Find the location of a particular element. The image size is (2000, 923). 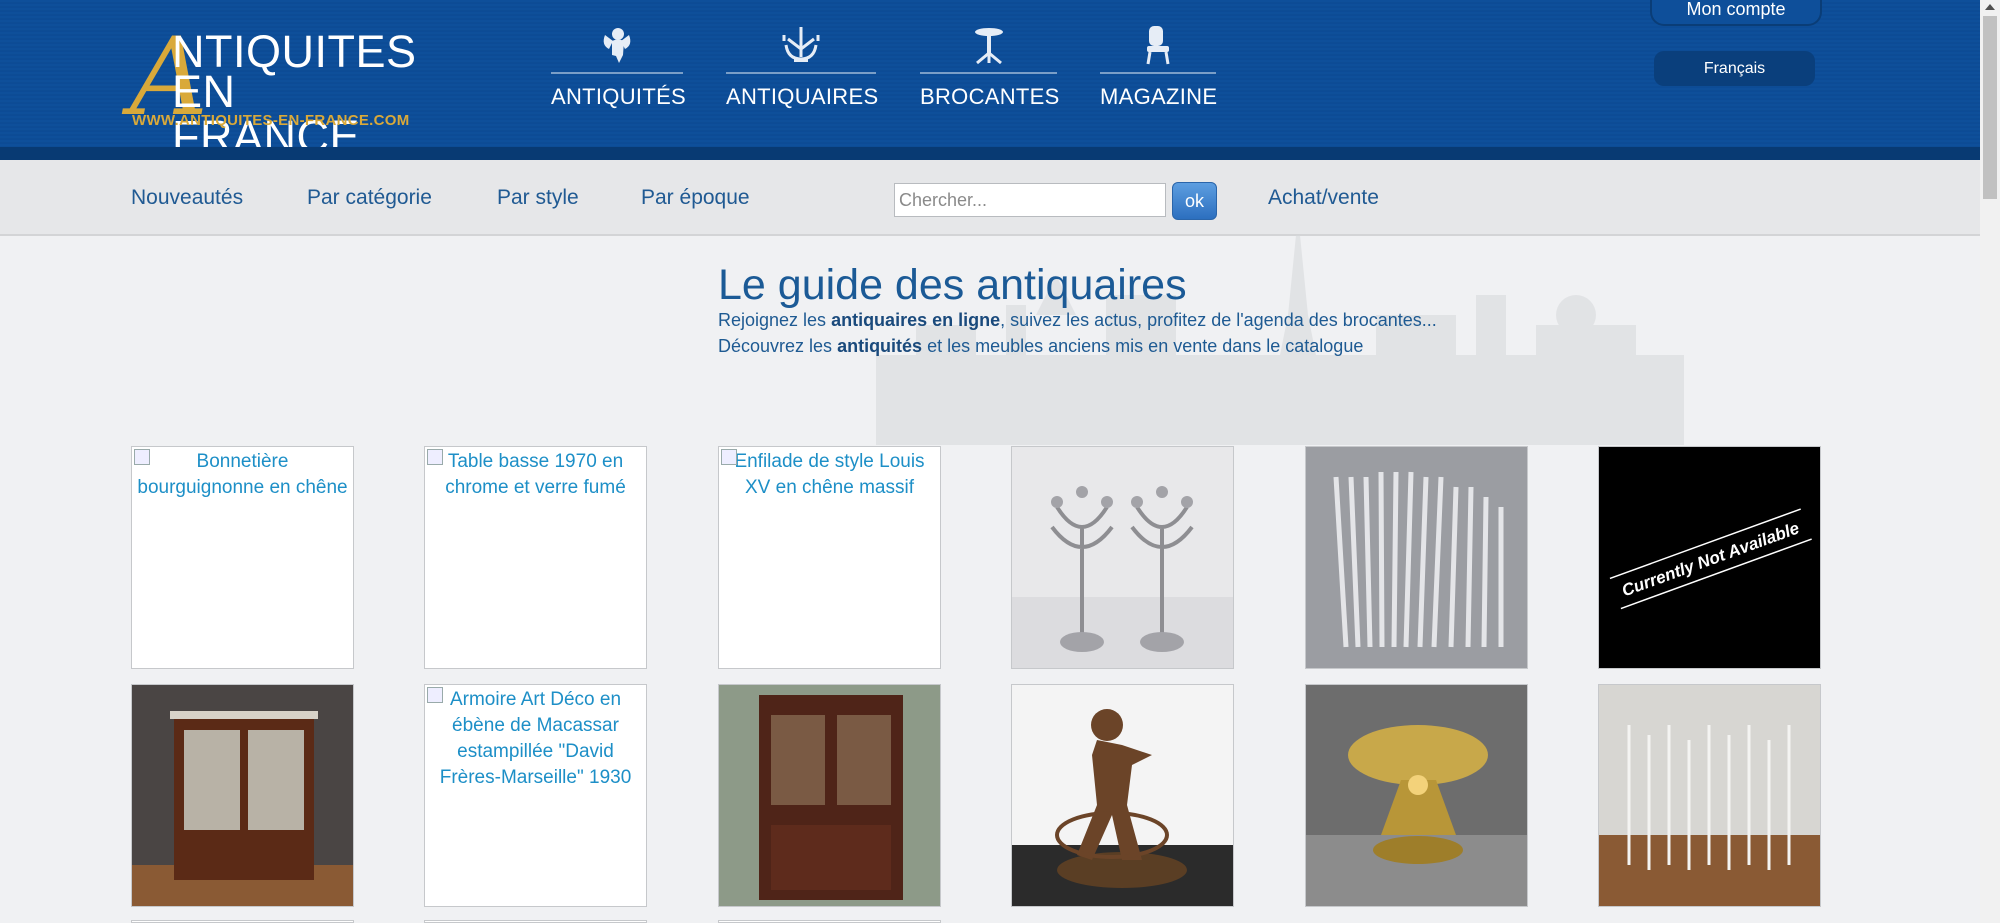

nav-brocantes: BROCANTES is located at coordinates (990, 66).